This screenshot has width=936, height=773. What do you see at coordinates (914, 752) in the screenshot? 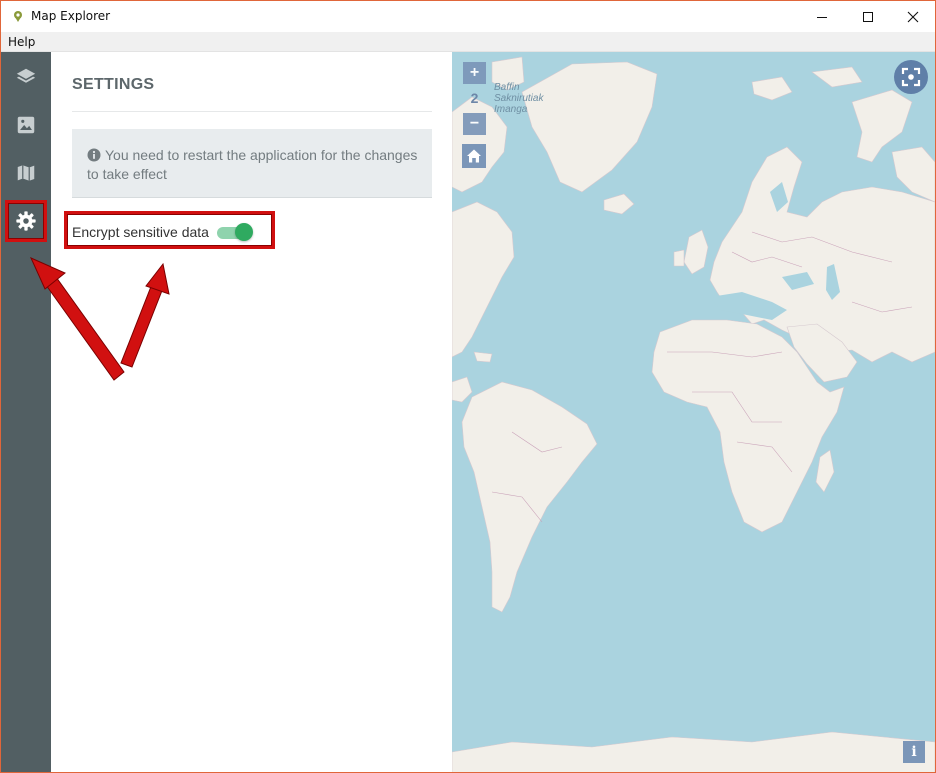
I see `map-info-button: i` at bounding box center [914, 752].